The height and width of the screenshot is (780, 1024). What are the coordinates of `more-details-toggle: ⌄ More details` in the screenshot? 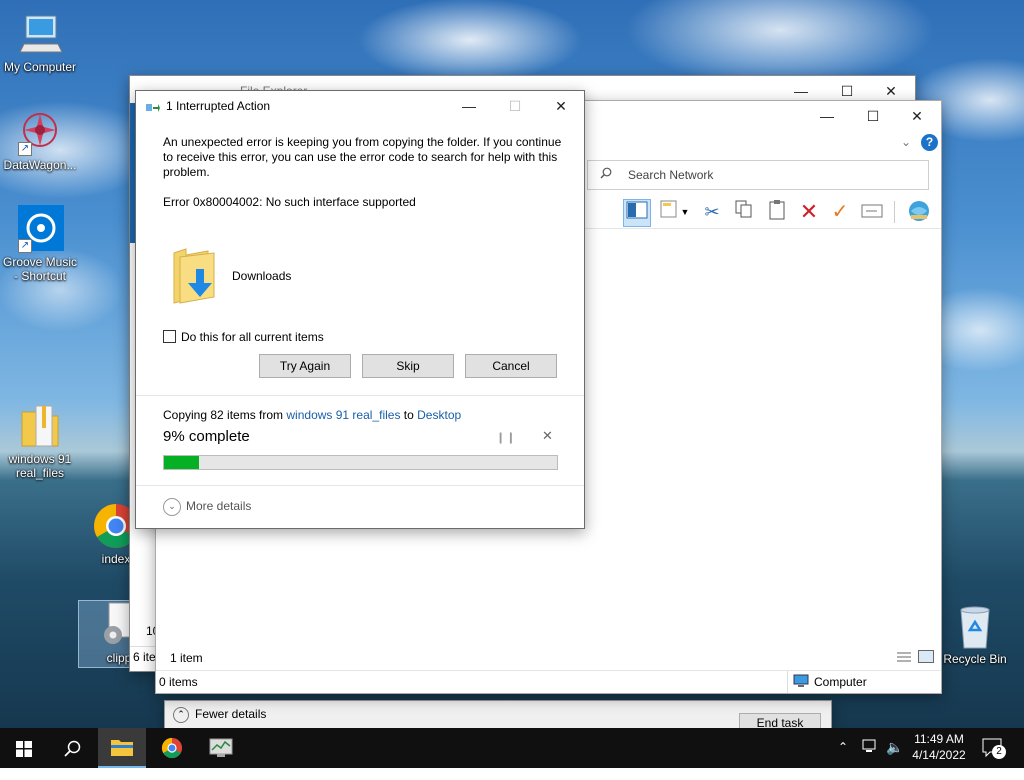 It's located at (207, 507).